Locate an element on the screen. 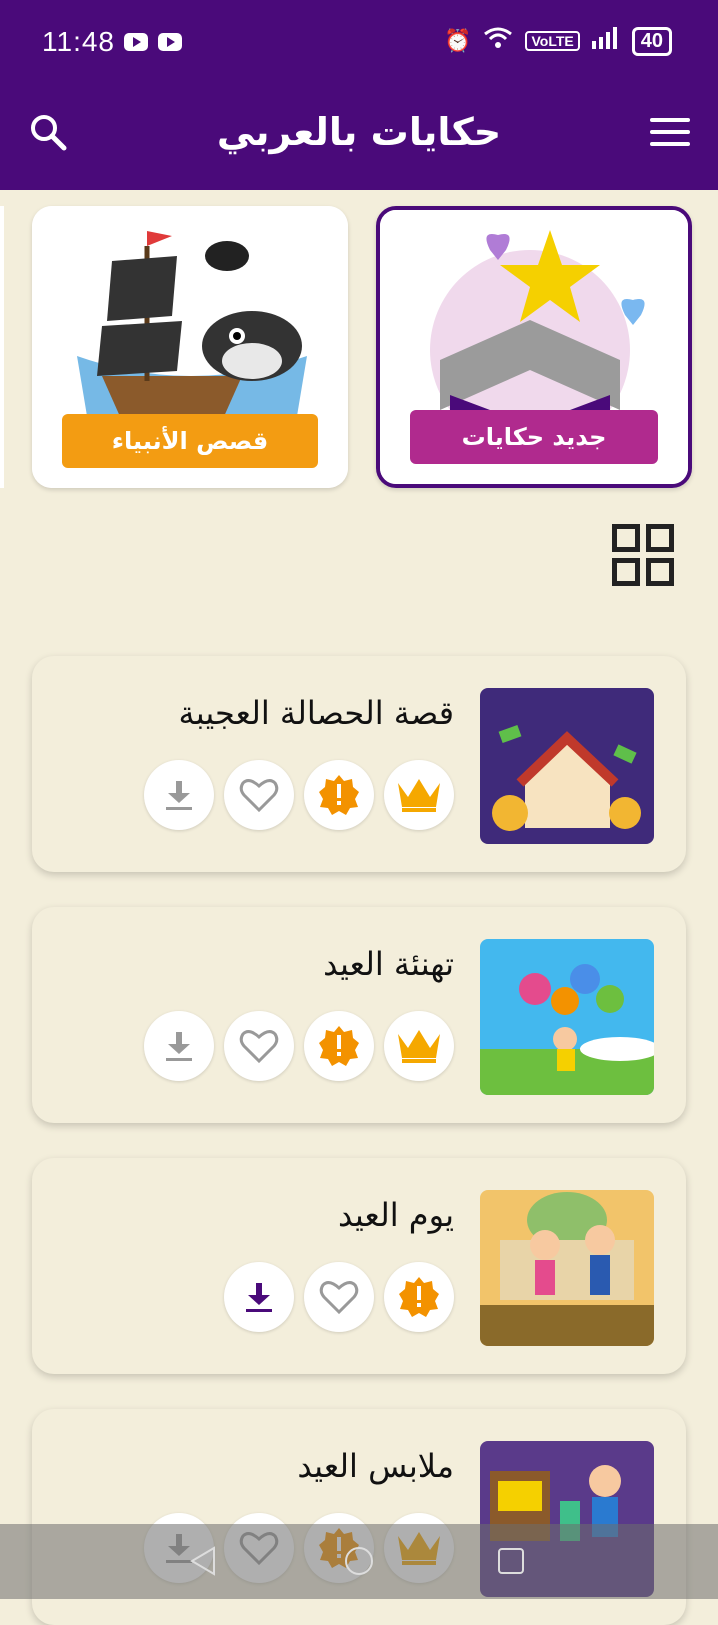 The width and height of the screenshot is (718, 1625). app-bar: حكايات بالعربي is located at coordinates (359, 140).